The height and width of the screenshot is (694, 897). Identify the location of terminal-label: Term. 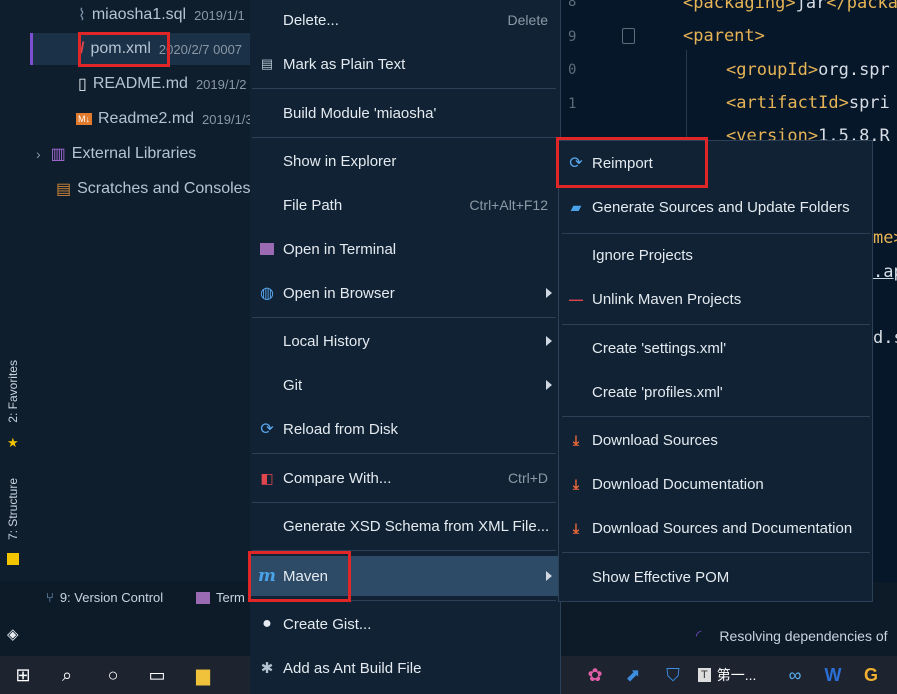
(230, 597).